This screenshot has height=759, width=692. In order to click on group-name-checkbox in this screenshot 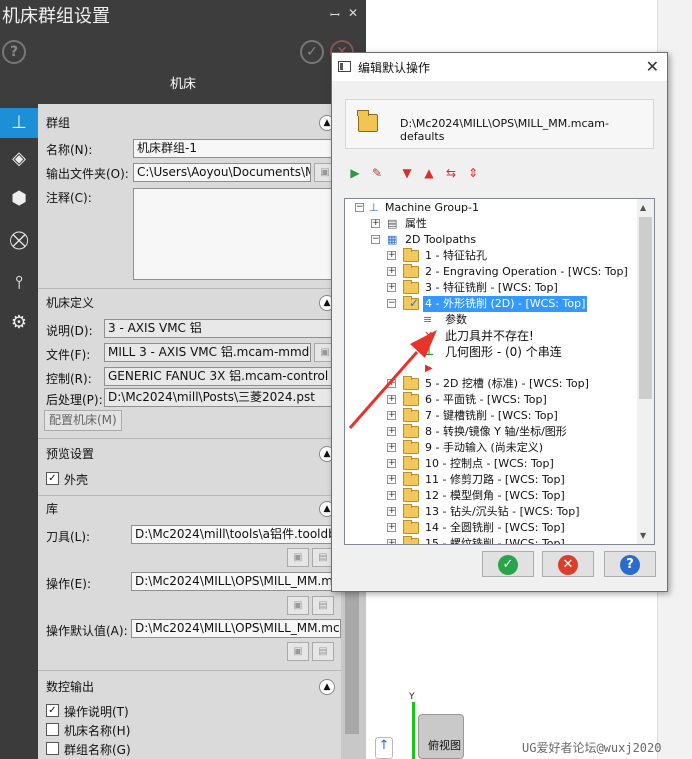, I will do `click(52, 748)`.